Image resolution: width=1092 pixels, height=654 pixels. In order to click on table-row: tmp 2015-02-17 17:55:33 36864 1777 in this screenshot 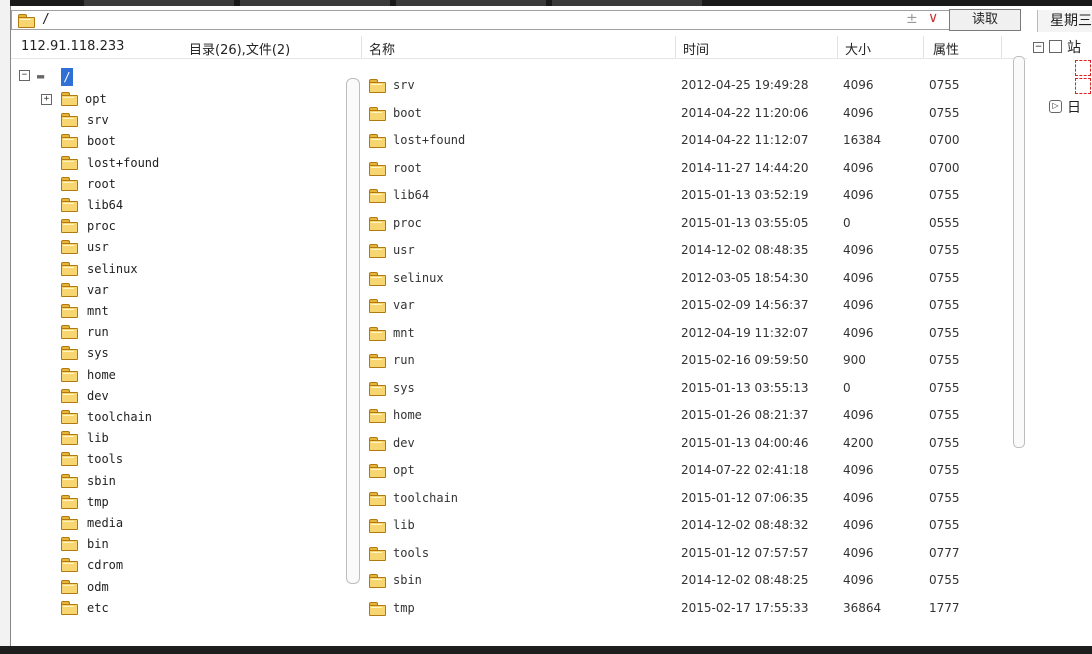, I will do `click(692, 608)`.